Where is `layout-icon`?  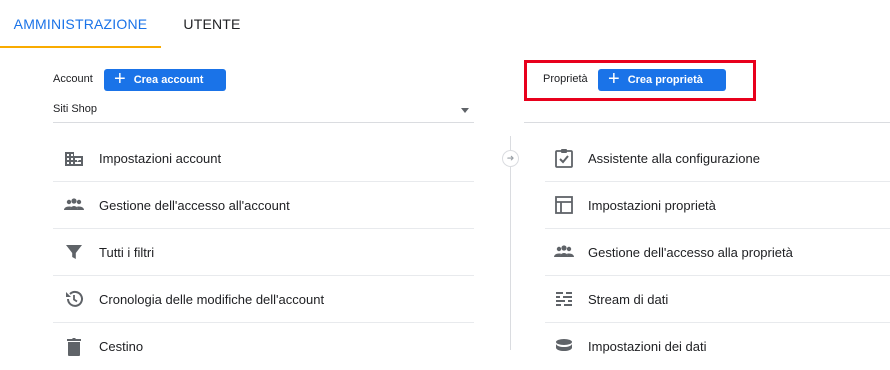
layout-icon is located at coordinates (564, 205).